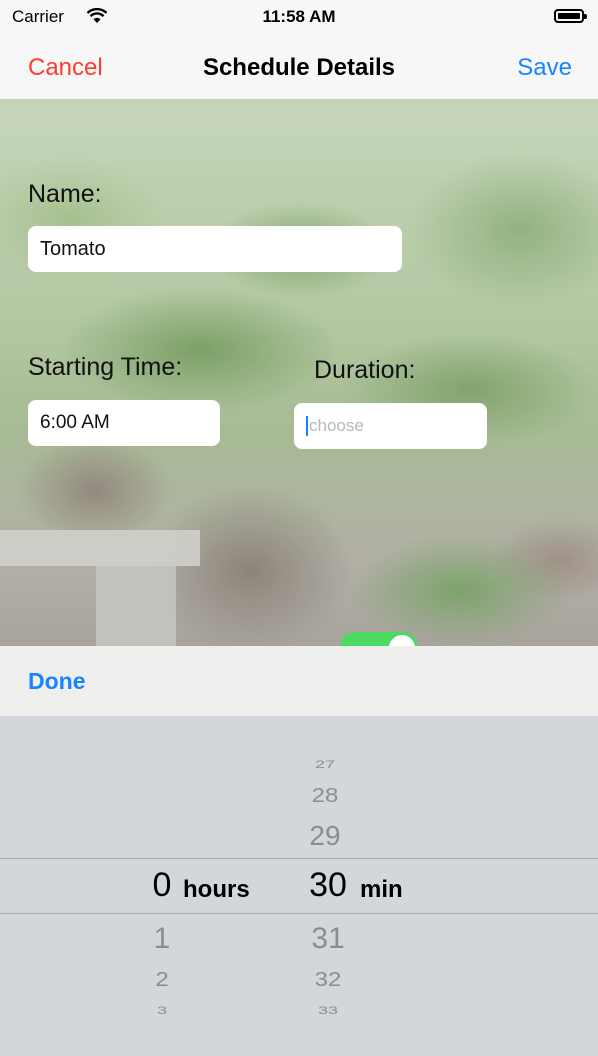  Describe the element at coordinates (544, 68) in the screenshot. I see `save-button: Save` at that location.